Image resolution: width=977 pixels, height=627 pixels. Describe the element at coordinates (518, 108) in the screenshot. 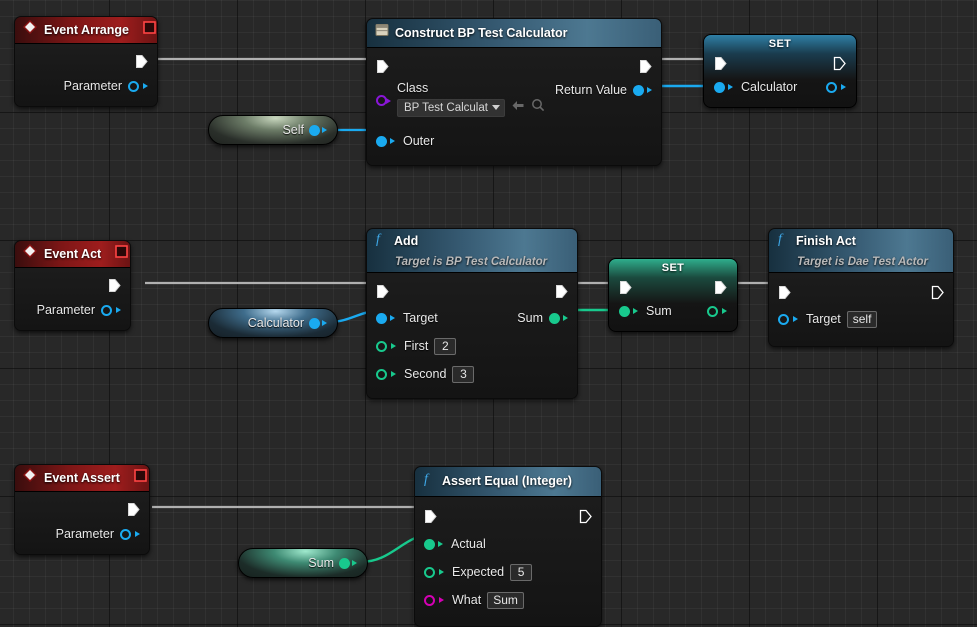

I see `back-arrow-icon` at that location.